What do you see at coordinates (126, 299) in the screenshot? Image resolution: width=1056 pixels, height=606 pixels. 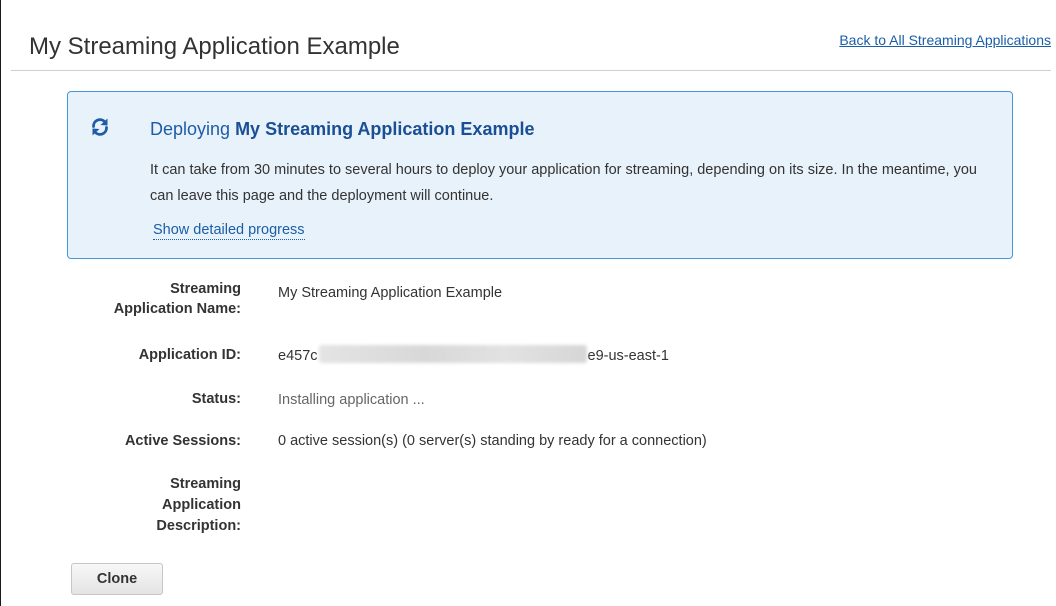 I see `application-name-label: Streaming Application Name:` at bounding box center [126, 299].